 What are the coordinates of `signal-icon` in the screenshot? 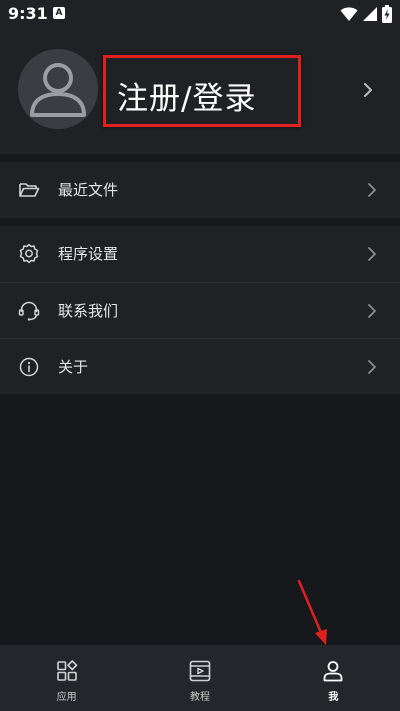 It's located at (370, 14).